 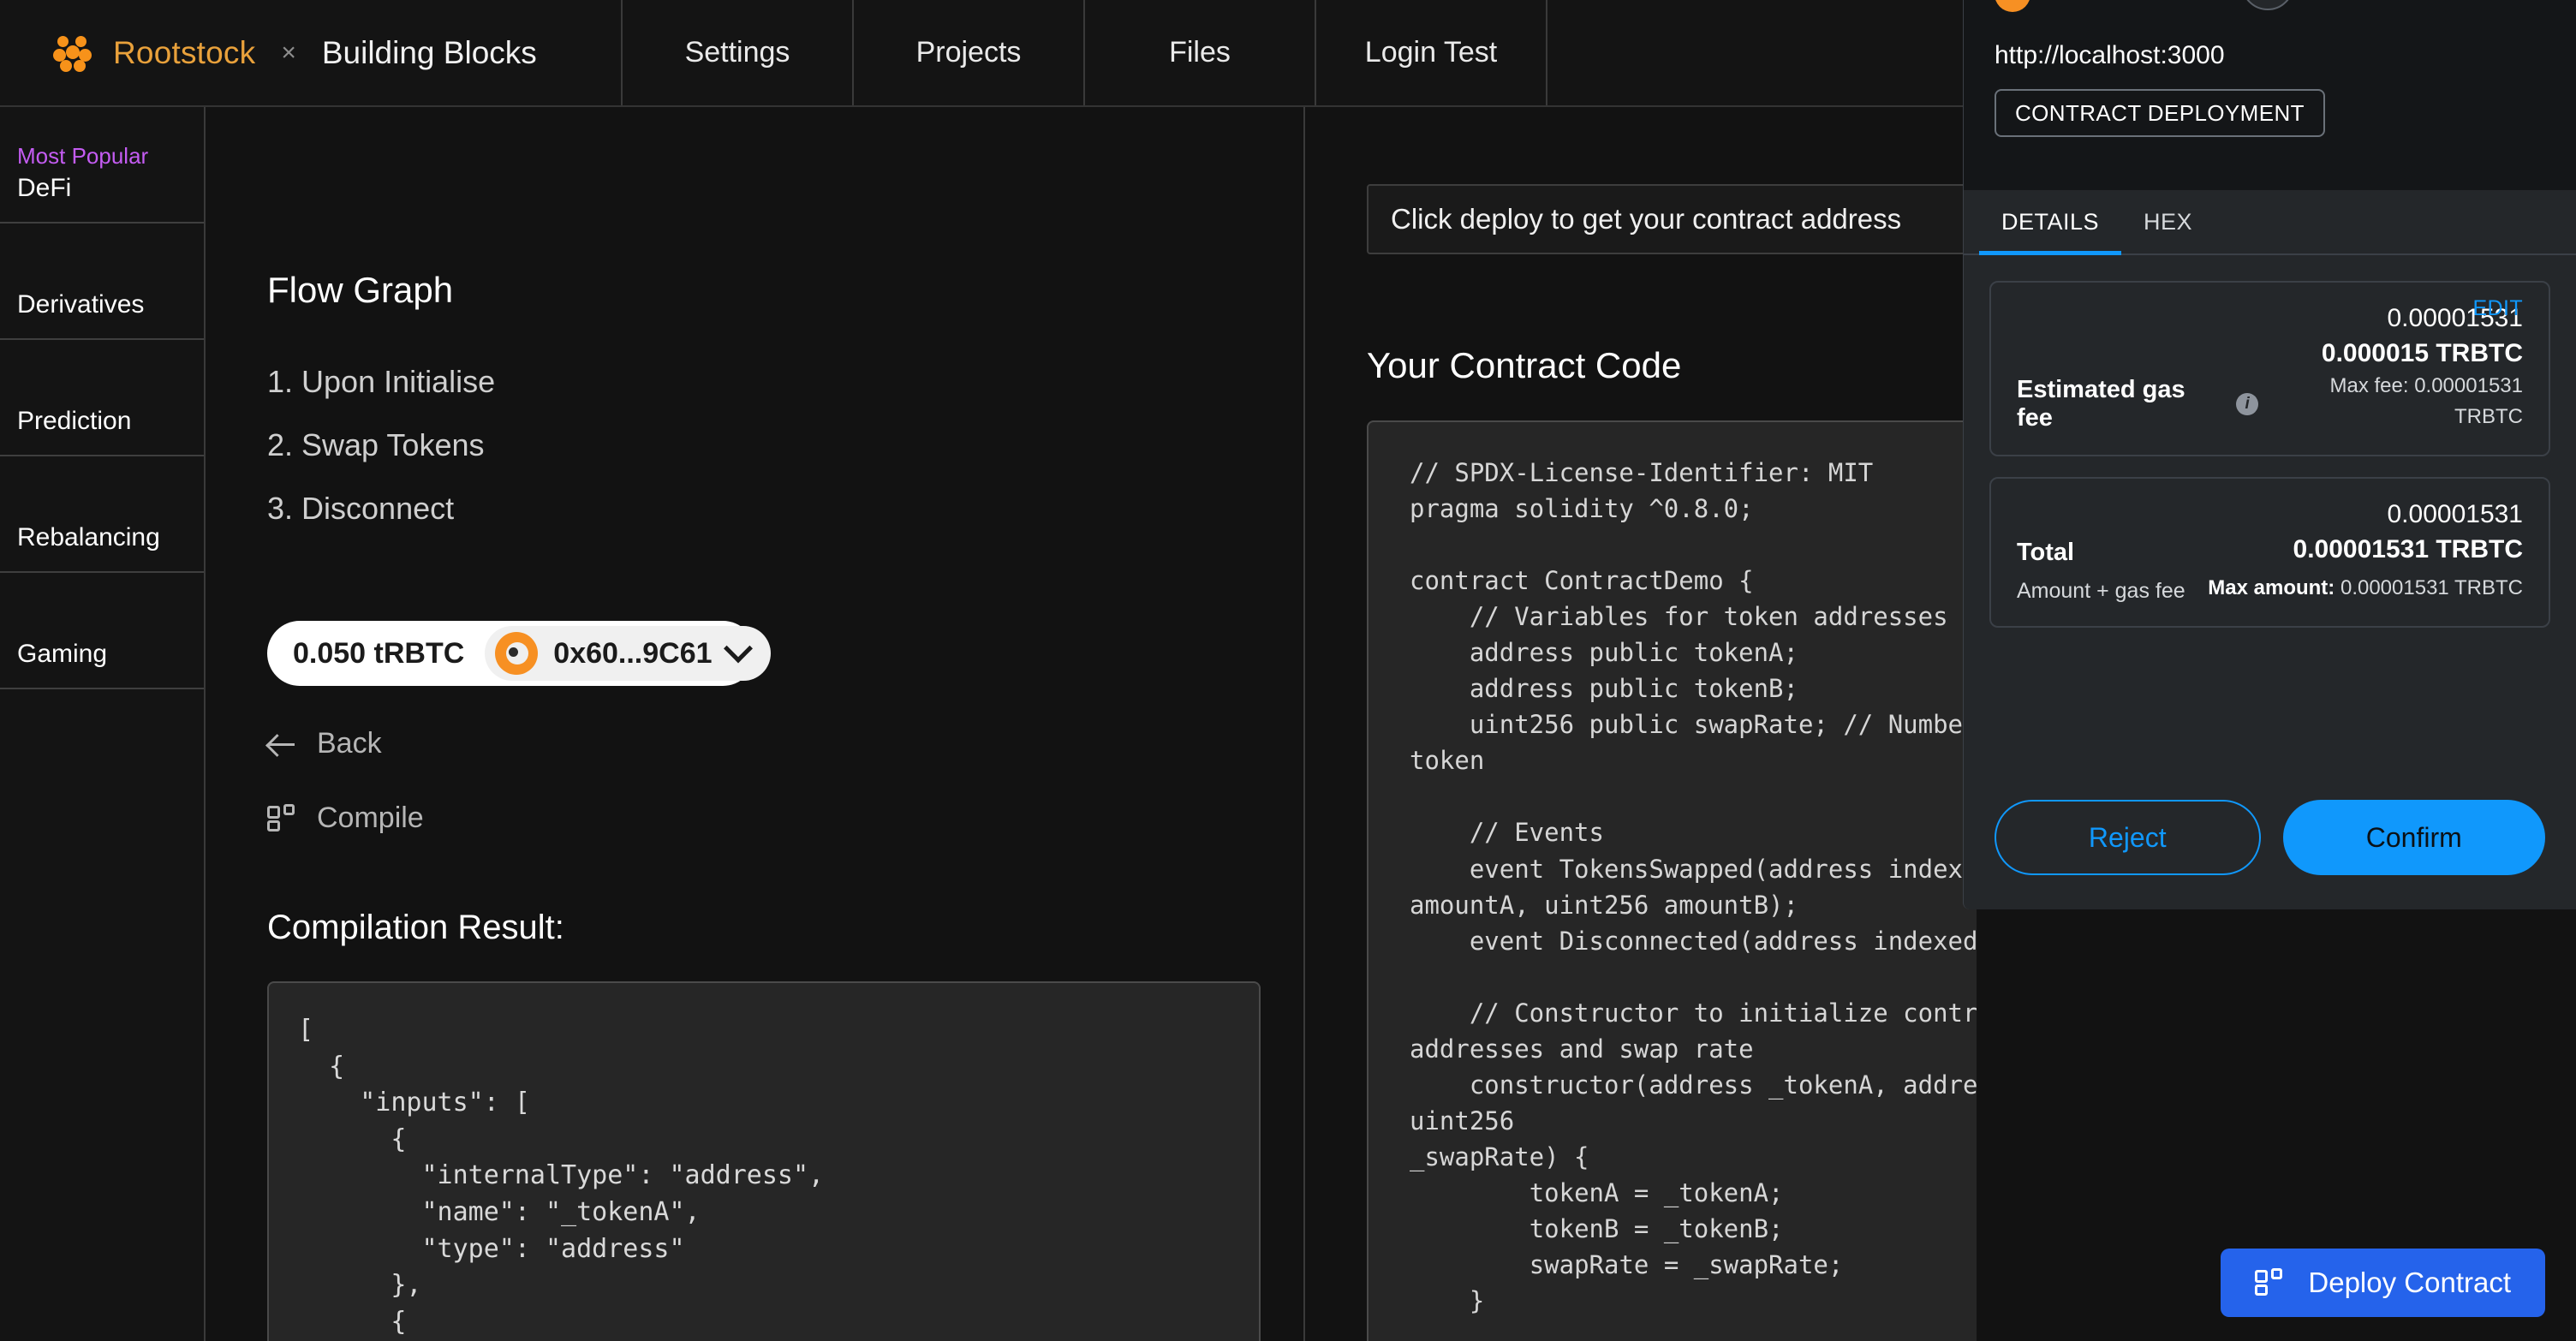 I want to click on max-amount-label: Max amount:, so click(x=2271, y=587).